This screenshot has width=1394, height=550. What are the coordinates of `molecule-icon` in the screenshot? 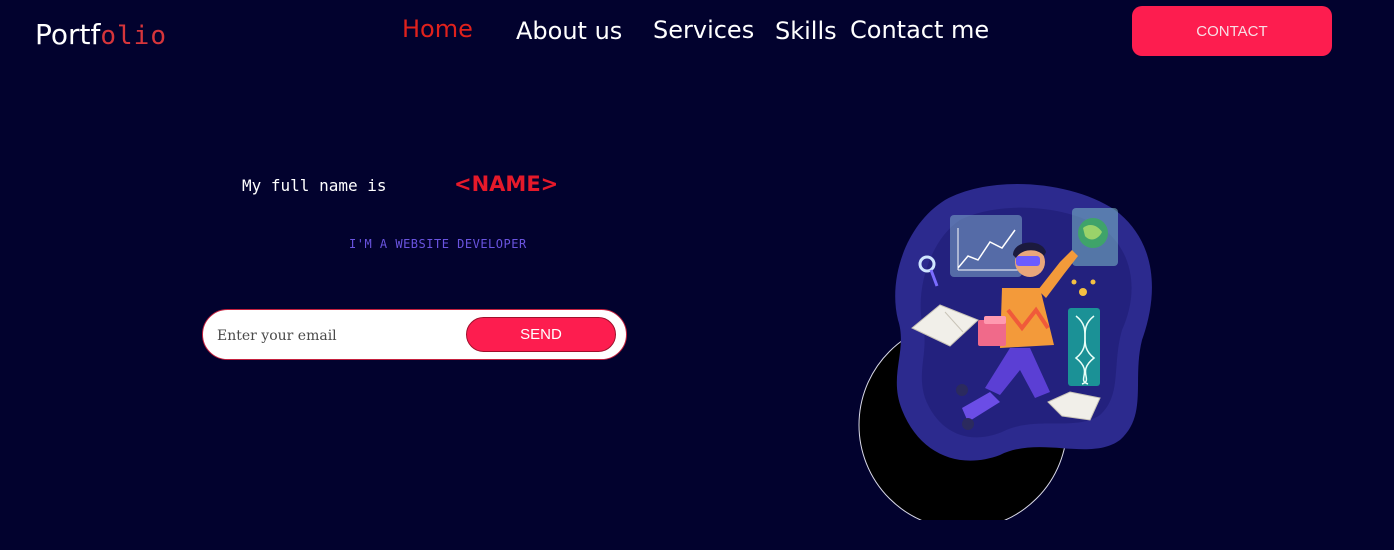 It's located at (1083, 292).